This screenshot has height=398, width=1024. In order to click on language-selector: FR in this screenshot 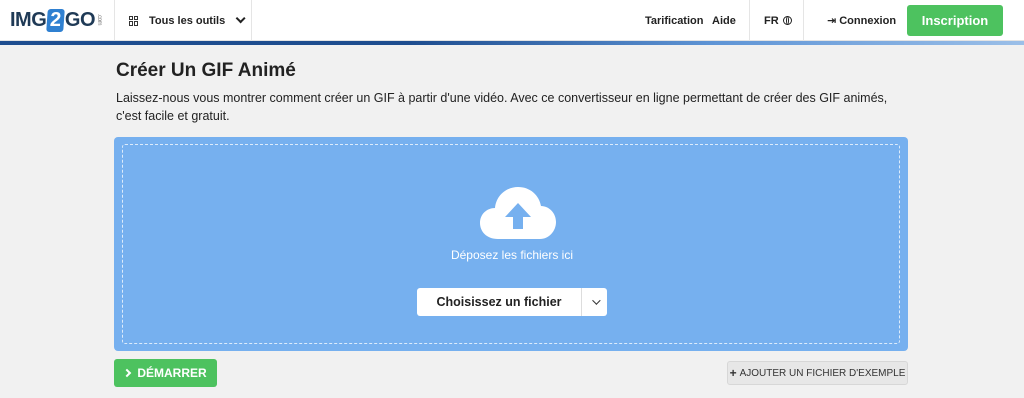, I will do `click(778, 20)`.